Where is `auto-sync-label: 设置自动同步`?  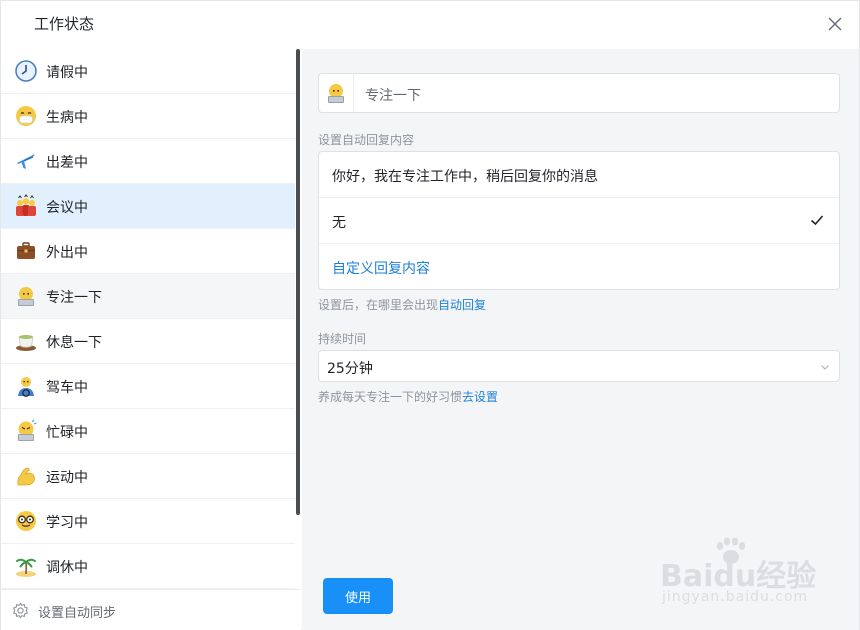
auto-sync-label: 设置自动同步 is located at coordinates (77, 613).